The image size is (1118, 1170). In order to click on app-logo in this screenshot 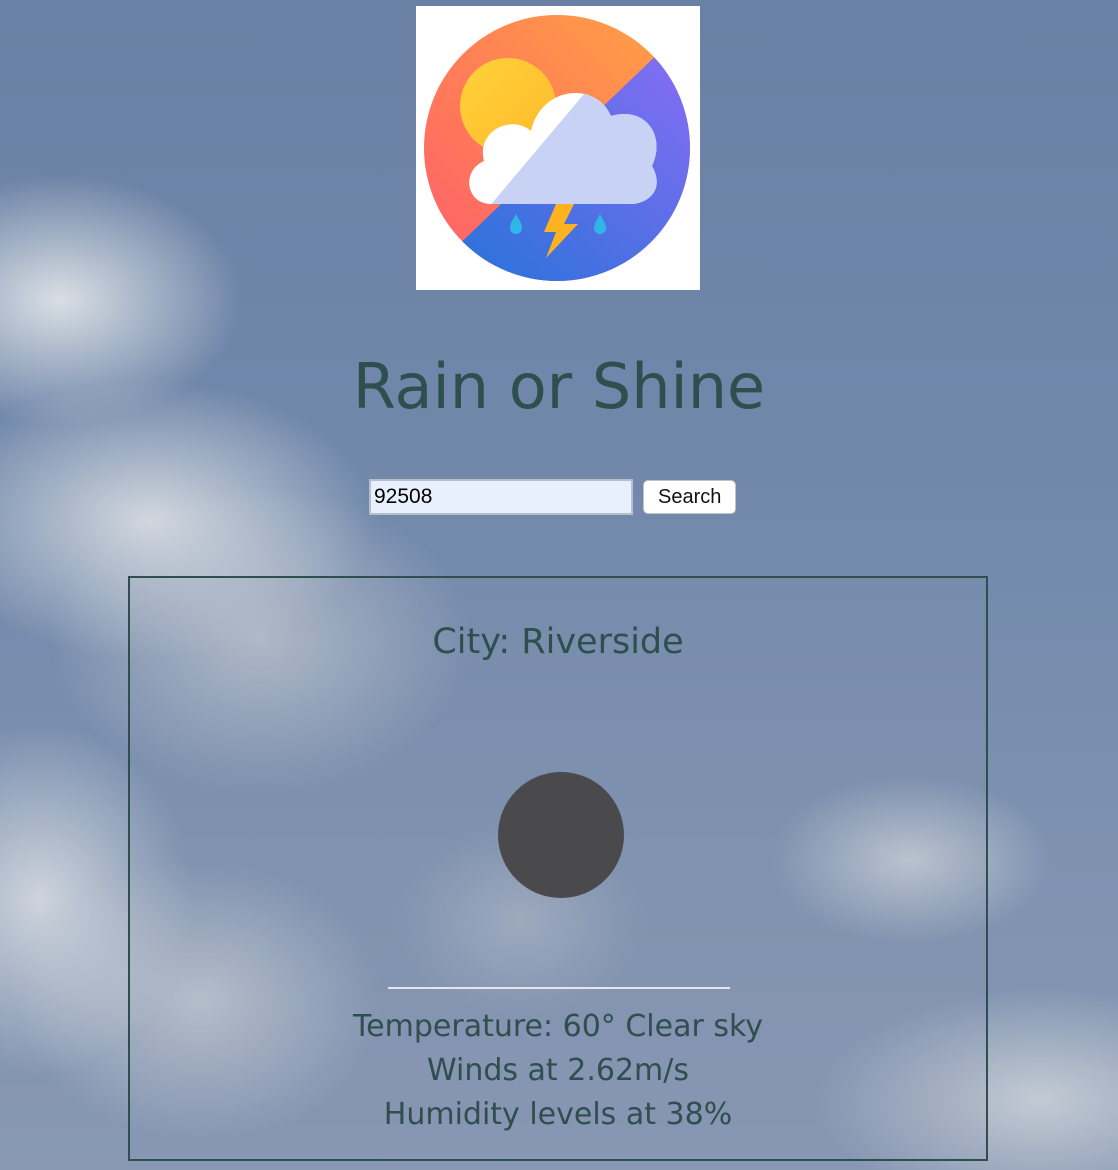, I will do `click(558, 148)`.